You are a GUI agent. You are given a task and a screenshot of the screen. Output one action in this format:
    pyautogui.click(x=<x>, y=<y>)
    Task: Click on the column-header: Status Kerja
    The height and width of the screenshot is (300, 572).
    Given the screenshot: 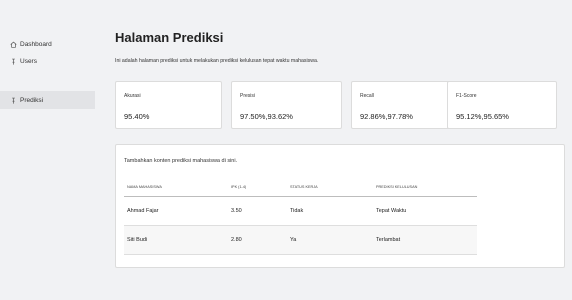 What is the action you would take?
    pyautogui.click(x=330, y=187)
    